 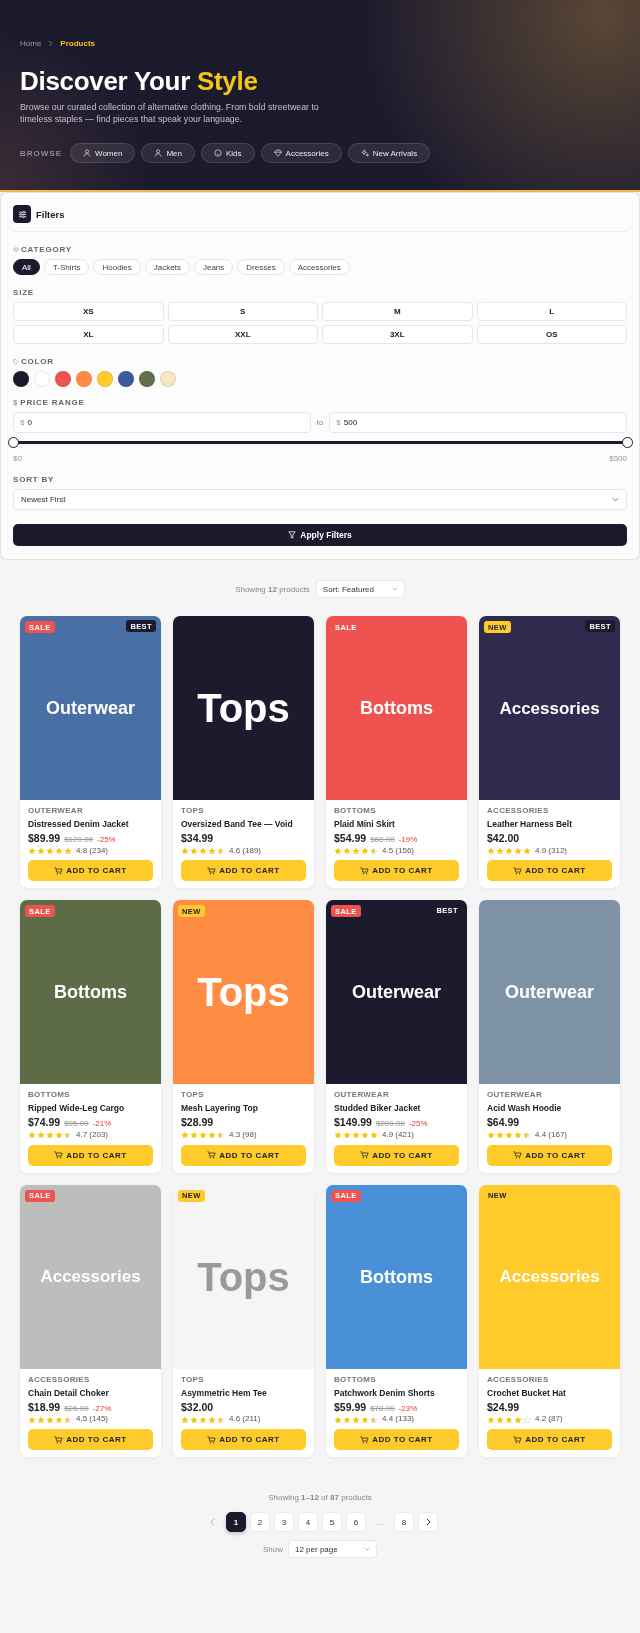 I want to click on rating-text: 4.6 (189), so click(x=245, y=851).